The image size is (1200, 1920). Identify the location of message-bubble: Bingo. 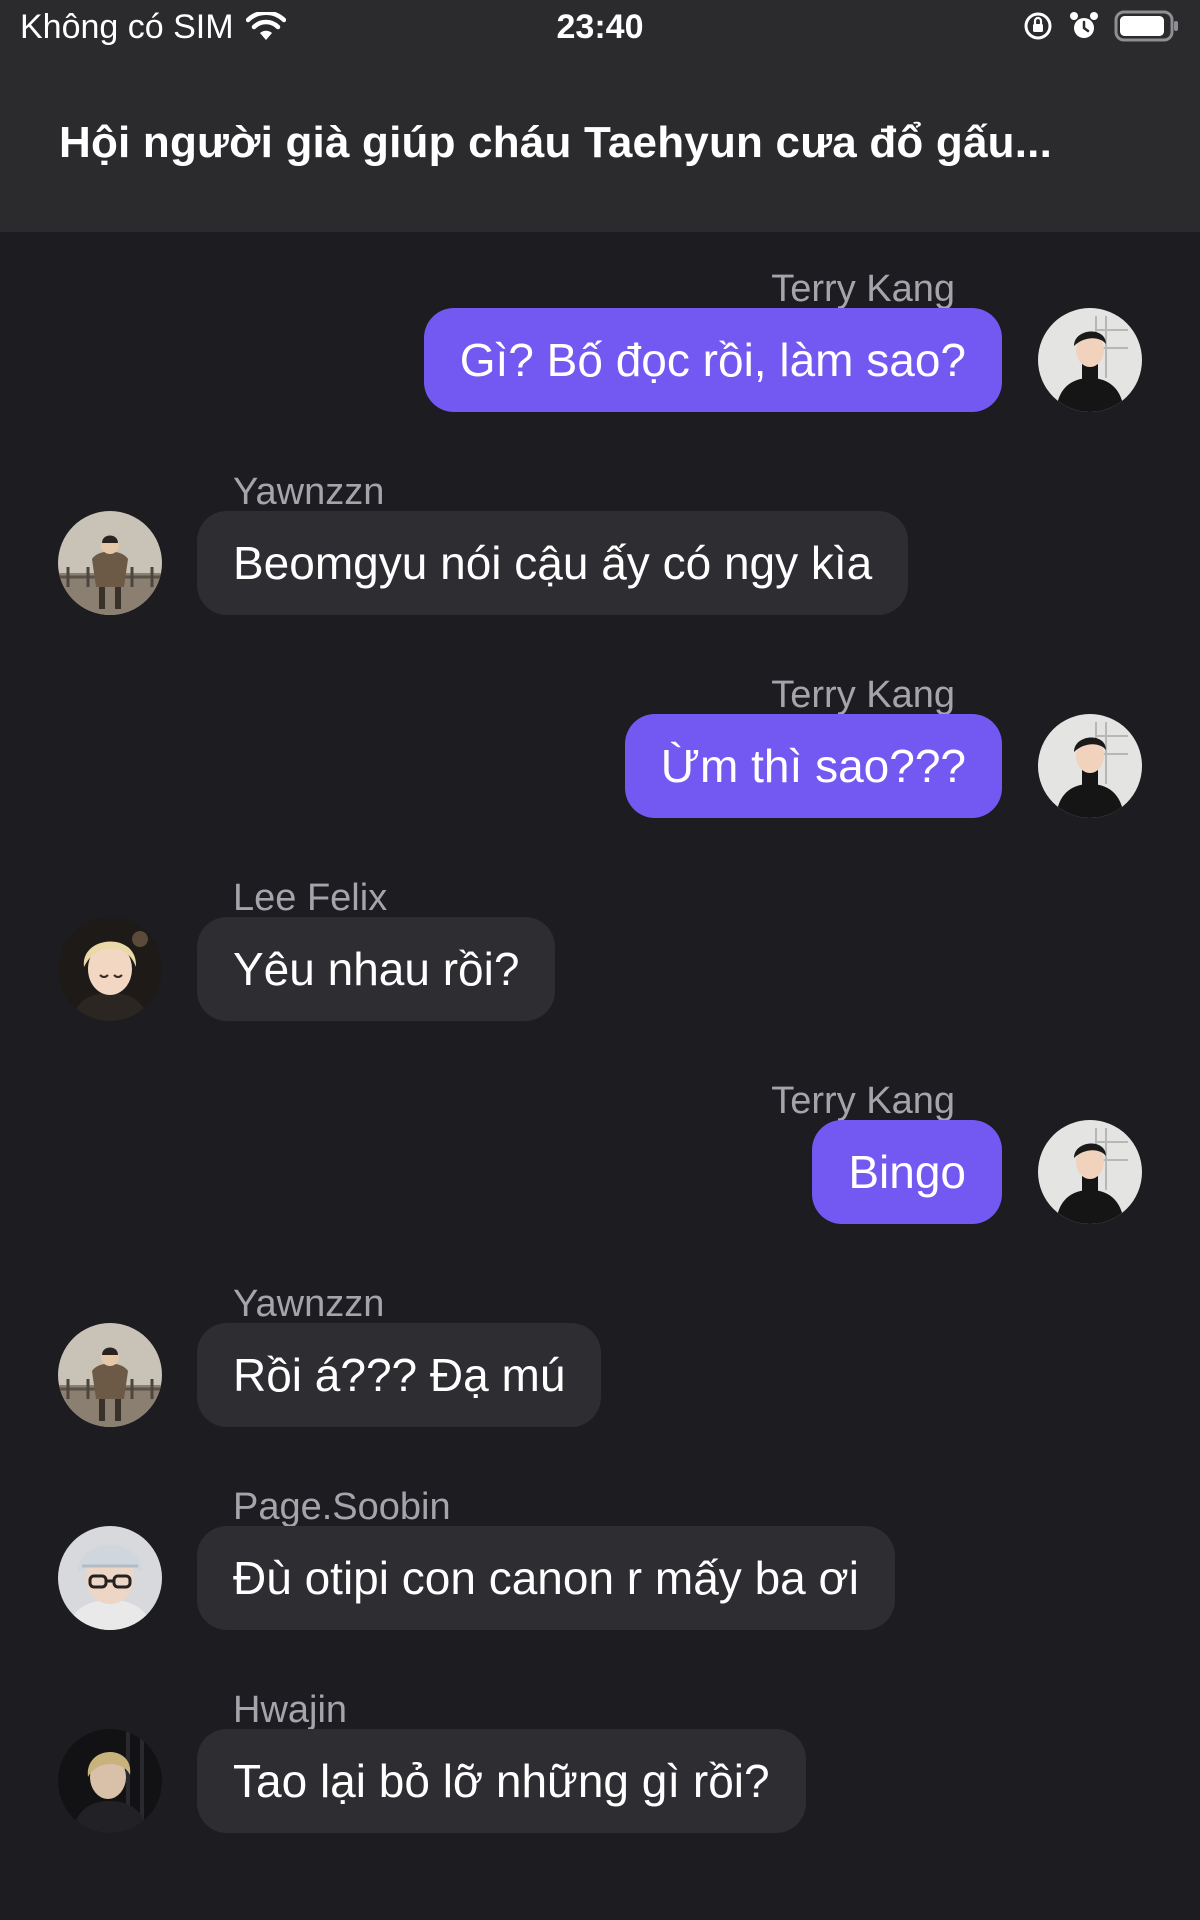
(907, 1172).